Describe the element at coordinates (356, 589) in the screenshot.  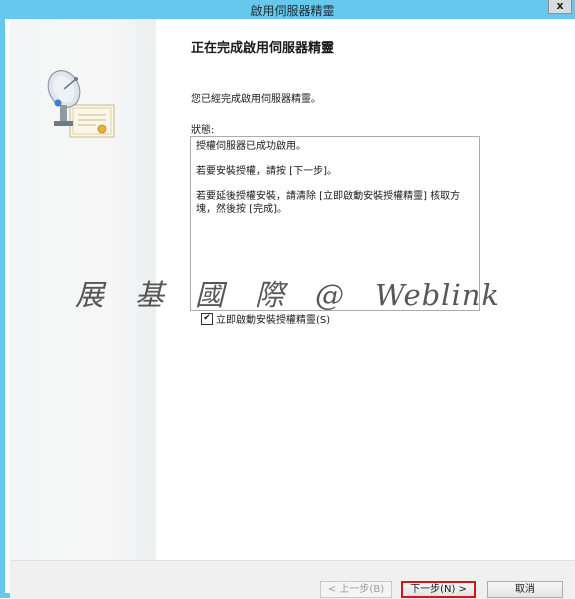
I see `back-button: < 上一步(B)` at that location.